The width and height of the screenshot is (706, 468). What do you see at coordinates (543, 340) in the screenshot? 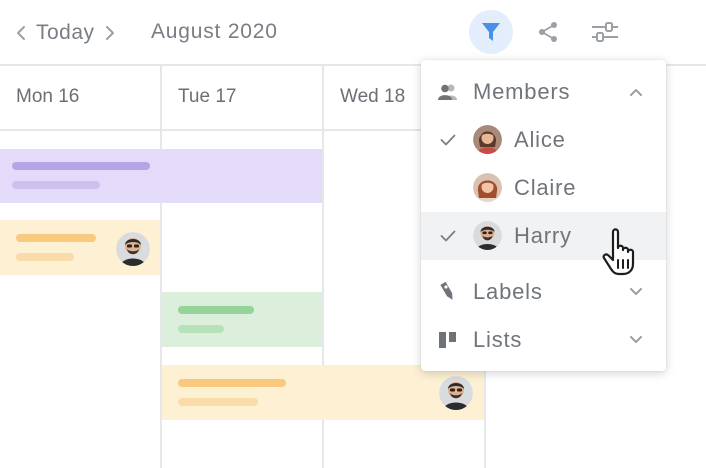
I see `section-lists: Lists` at bounding box center [543, 340].